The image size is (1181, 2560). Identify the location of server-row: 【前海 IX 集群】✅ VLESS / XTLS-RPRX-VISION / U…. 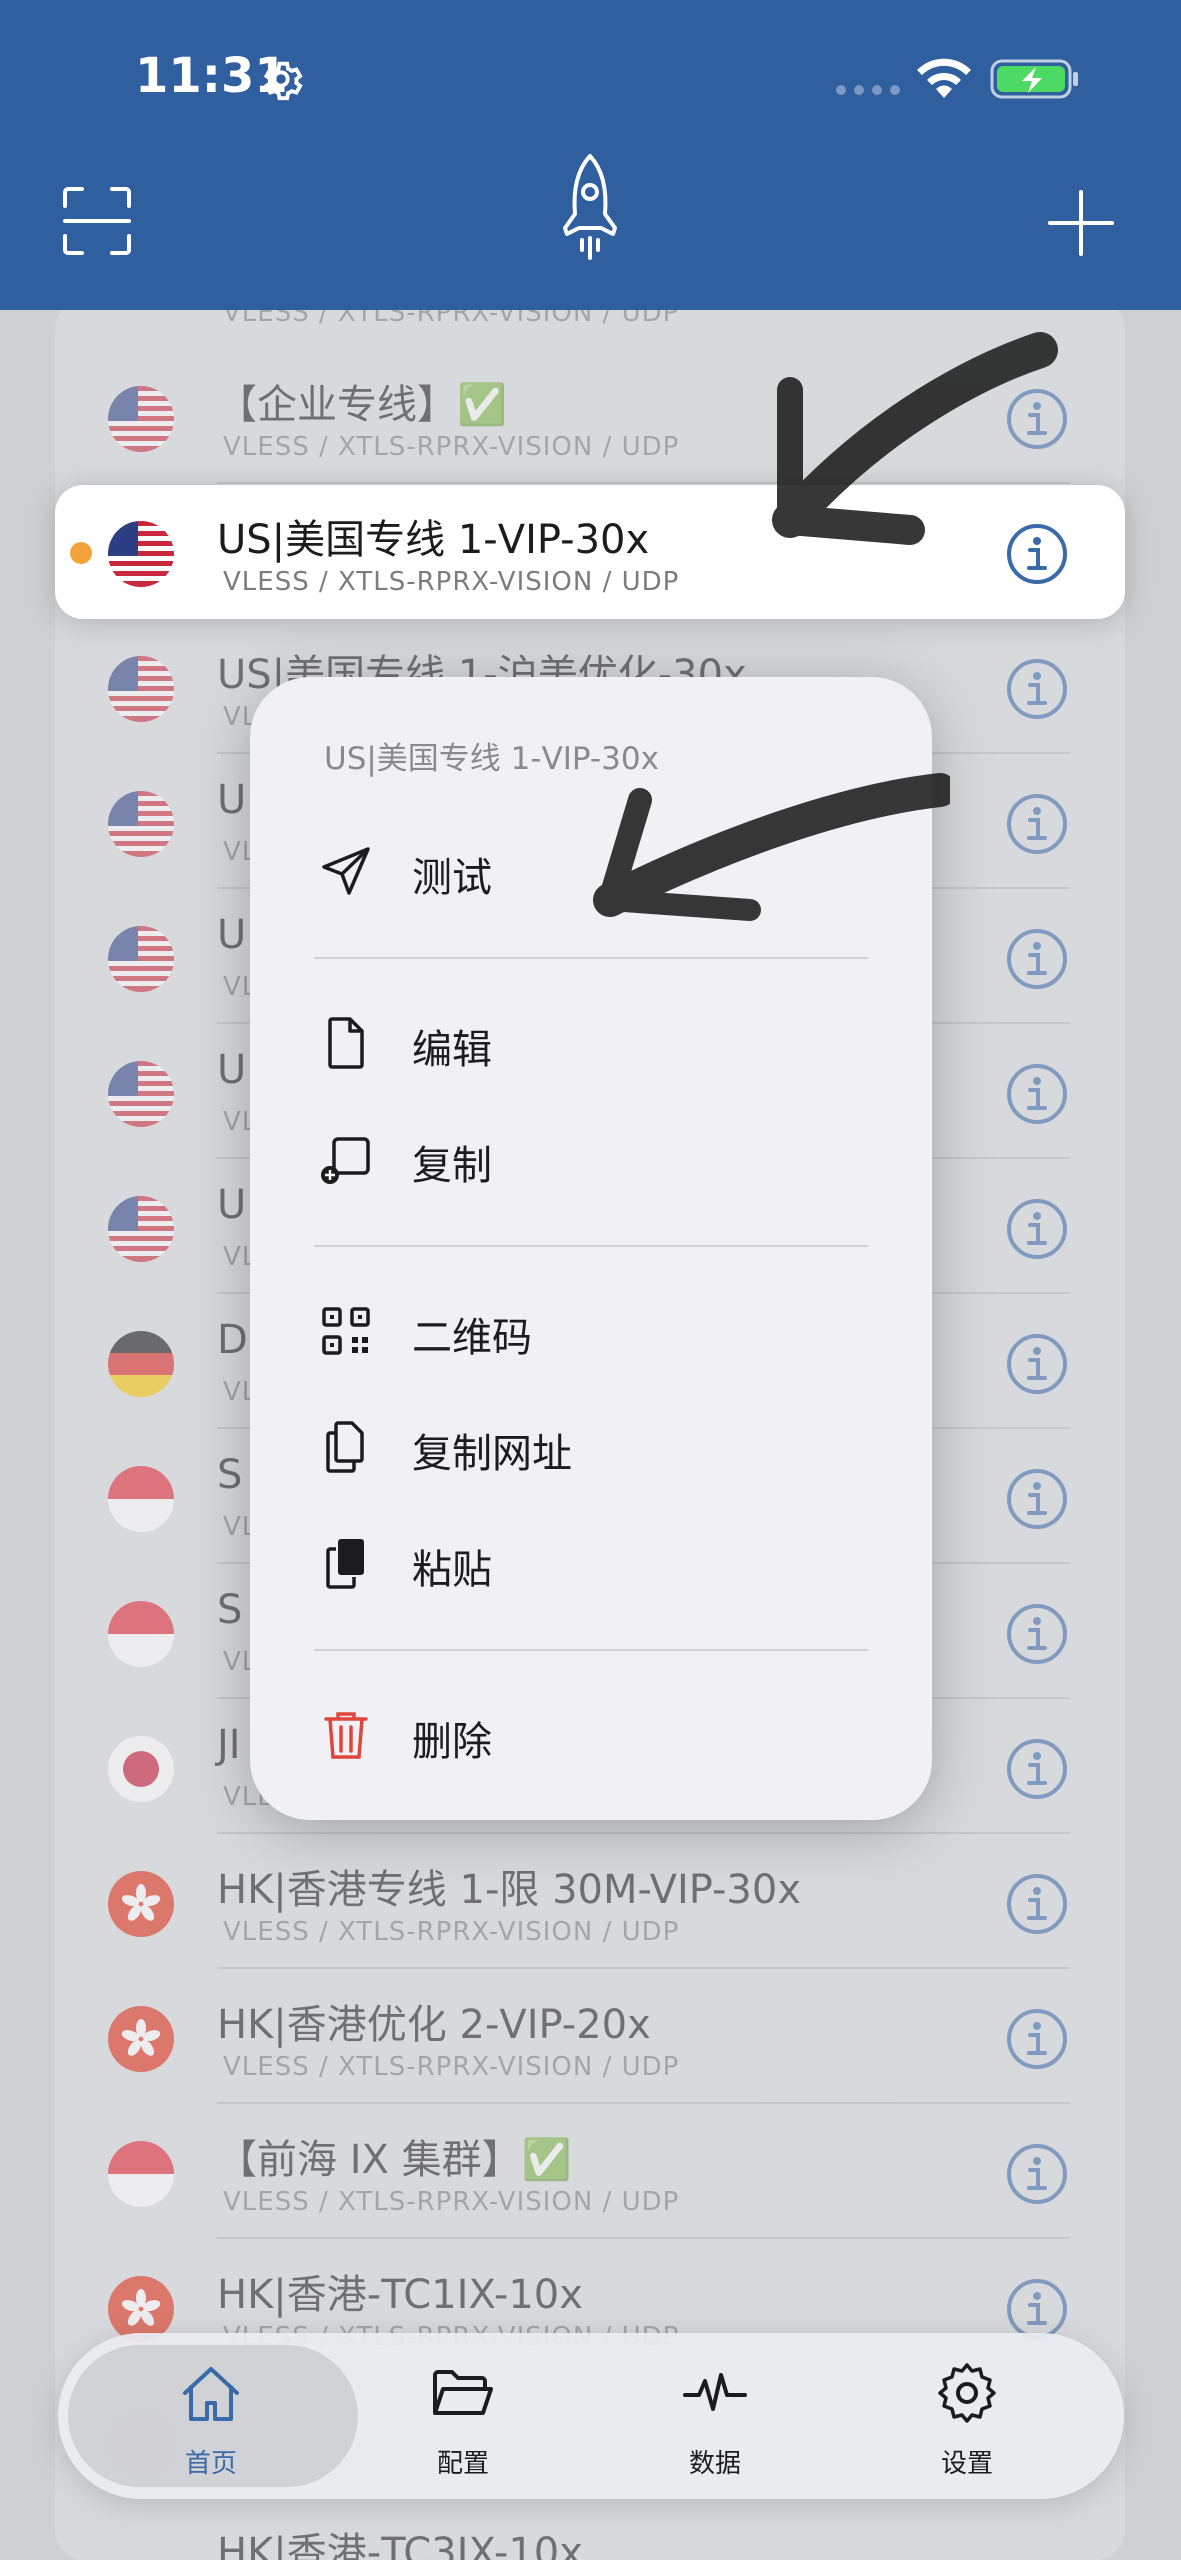
(590, 2172).